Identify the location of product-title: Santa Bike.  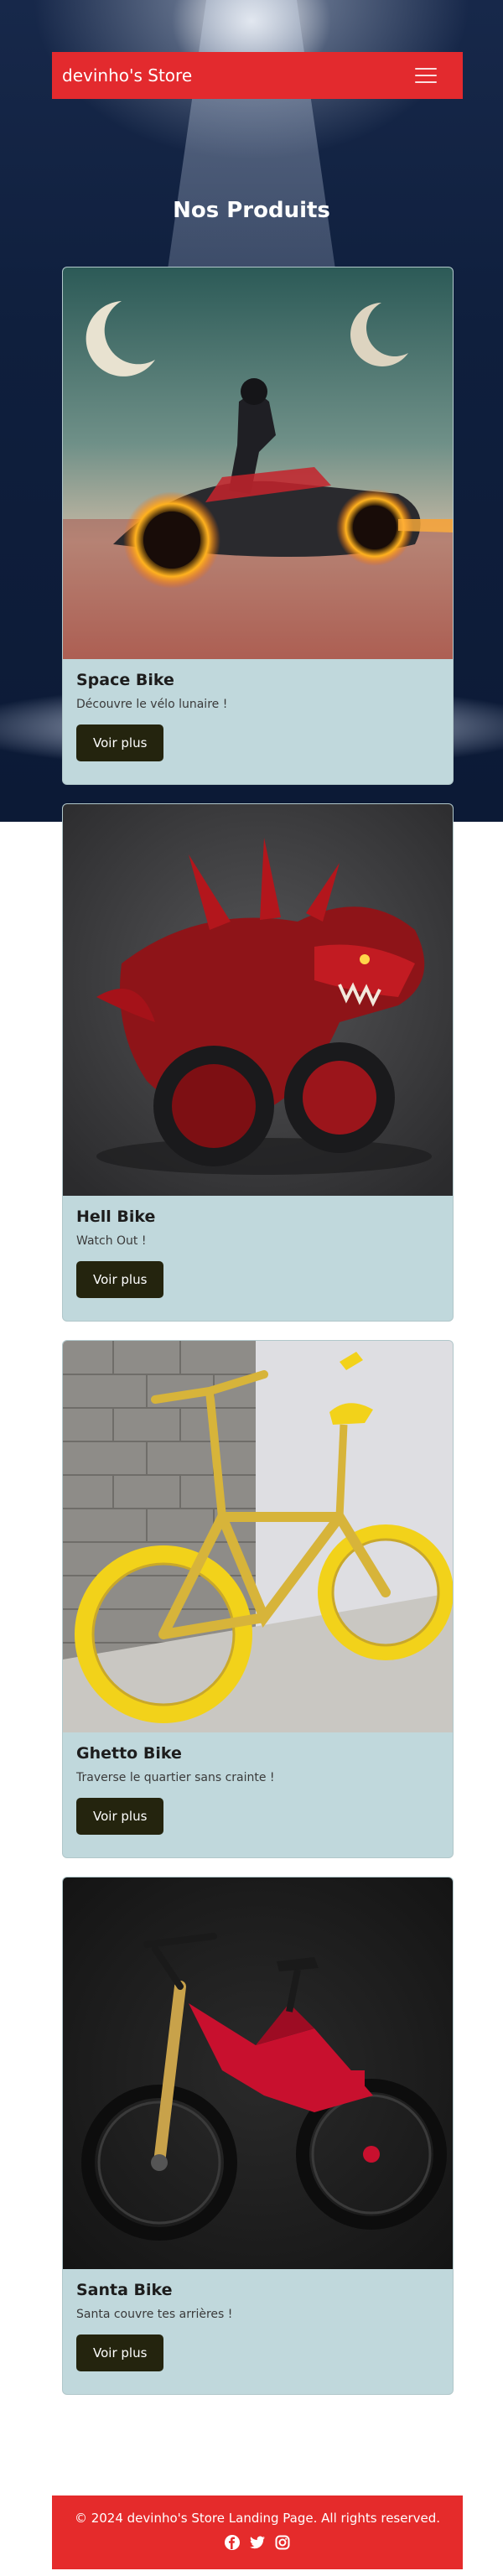
(124, 2290).